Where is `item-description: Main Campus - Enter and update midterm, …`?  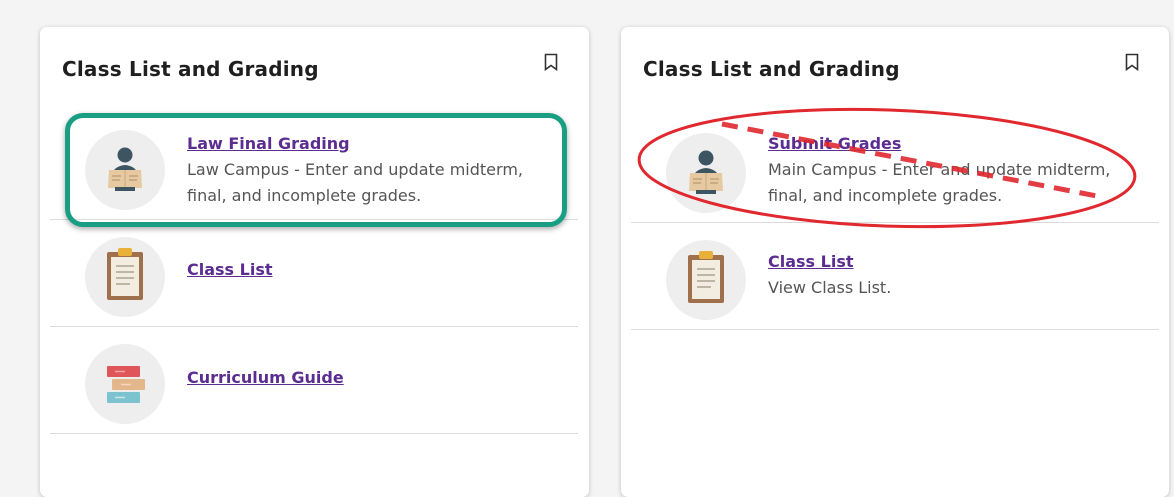
item-description: Main Campus - Enter and update midterm, … is located at coordinates (939, 182).